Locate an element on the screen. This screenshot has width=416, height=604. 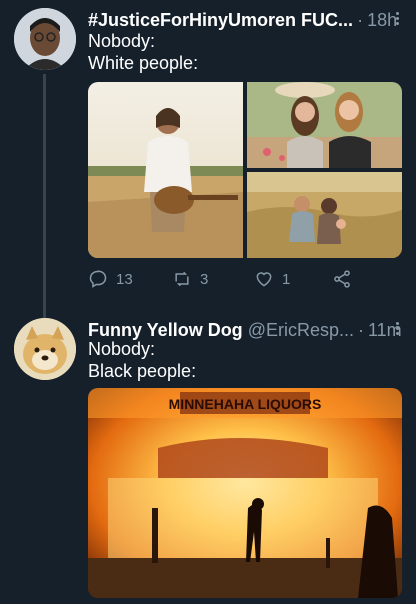
photo-two-women is located at coordinates (324, 125).